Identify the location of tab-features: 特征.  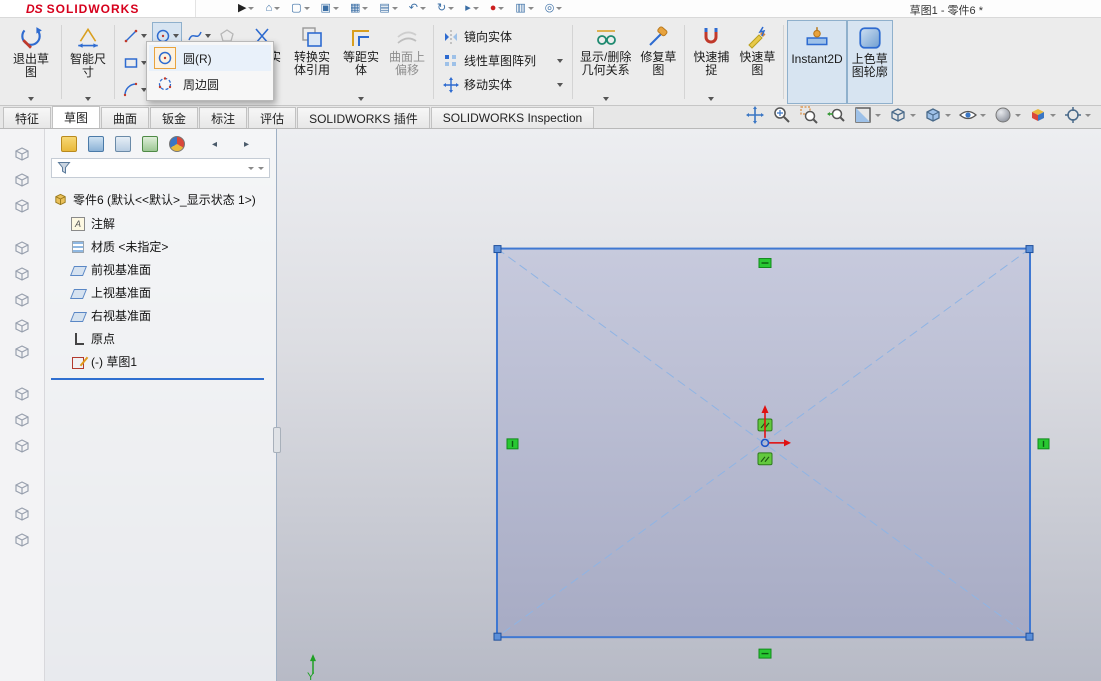
(27, 117).